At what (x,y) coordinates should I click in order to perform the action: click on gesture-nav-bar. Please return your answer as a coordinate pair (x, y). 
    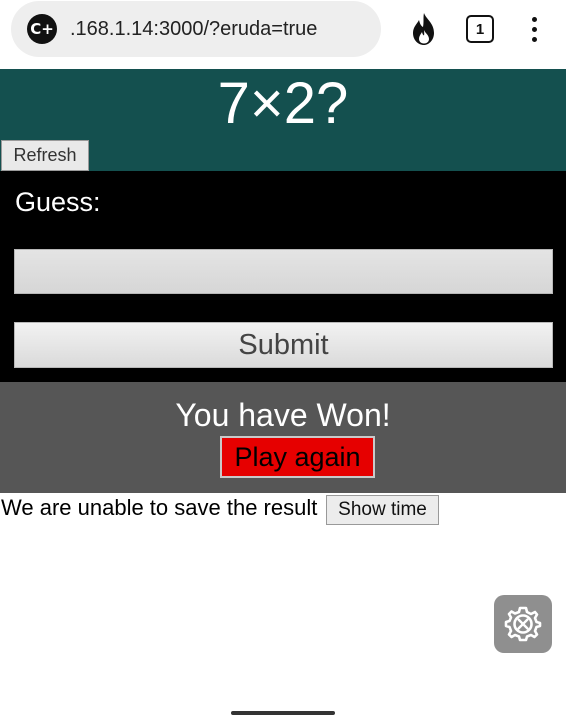
    Looking at the image, I should click on (283, 713).